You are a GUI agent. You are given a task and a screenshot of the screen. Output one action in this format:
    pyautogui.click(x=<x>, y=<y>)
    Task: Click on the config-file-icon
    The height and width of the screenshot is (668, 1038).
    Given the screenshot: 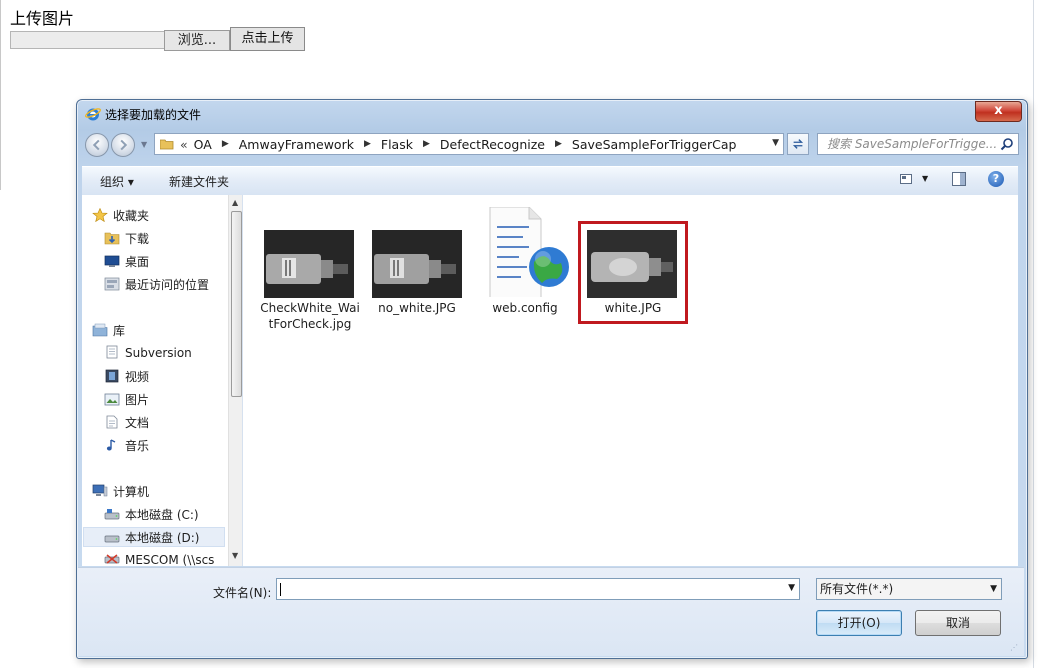 What is the action you would take?
    pyautogui.click(x=529, y=253)
    